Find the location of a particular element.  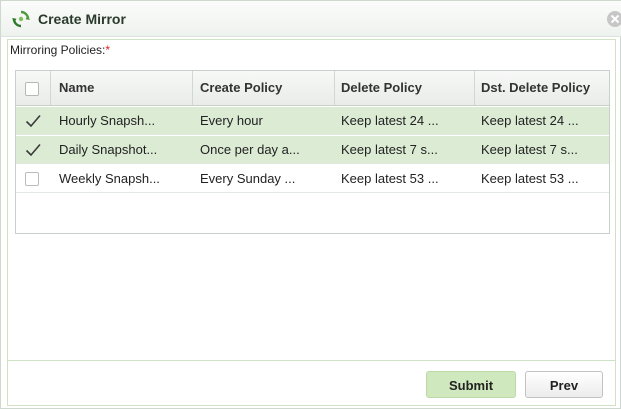

select-all-checkbox is located at coordinates (32, 89).